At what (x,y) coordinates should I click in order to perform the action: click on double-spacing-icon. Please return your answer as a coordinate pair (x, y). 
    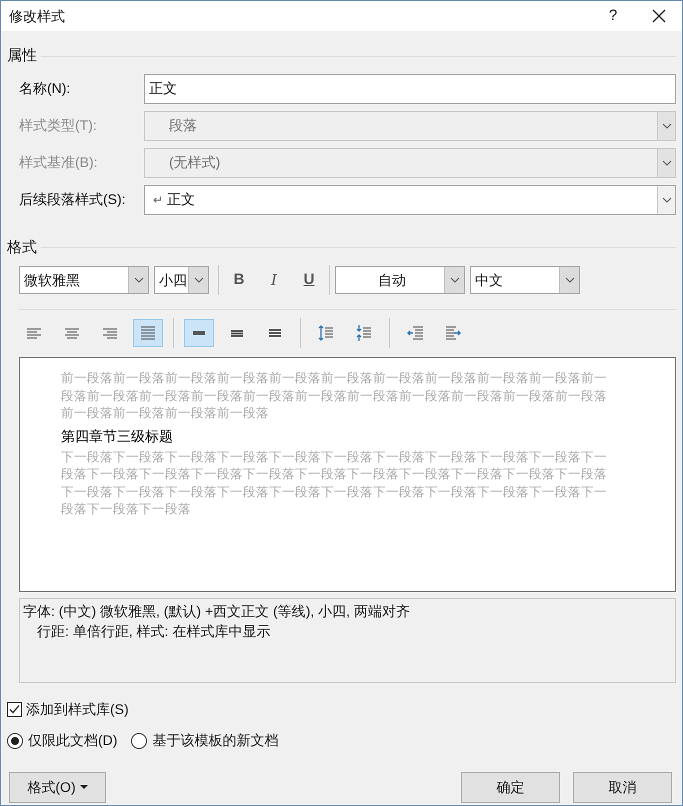
    Looking at the image, I should click on (275, 333).